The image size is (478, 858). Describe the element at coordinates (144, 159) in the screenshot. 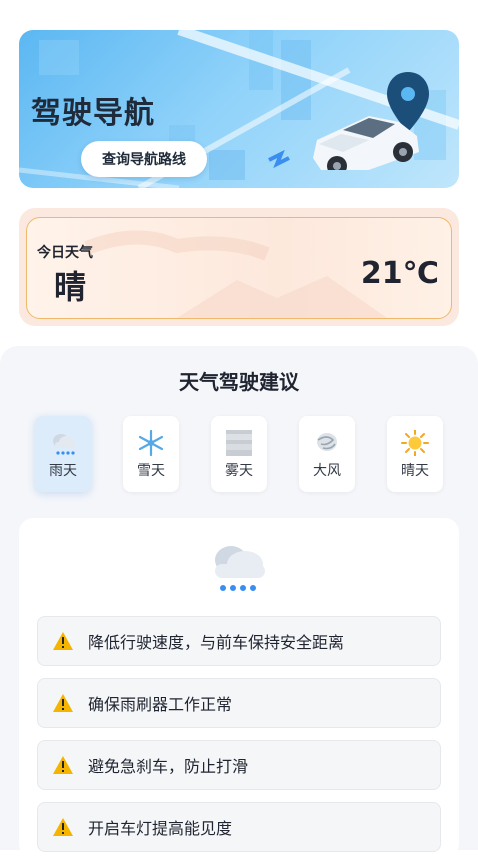

I see `route-query-button: 查询导航路线` at that location.